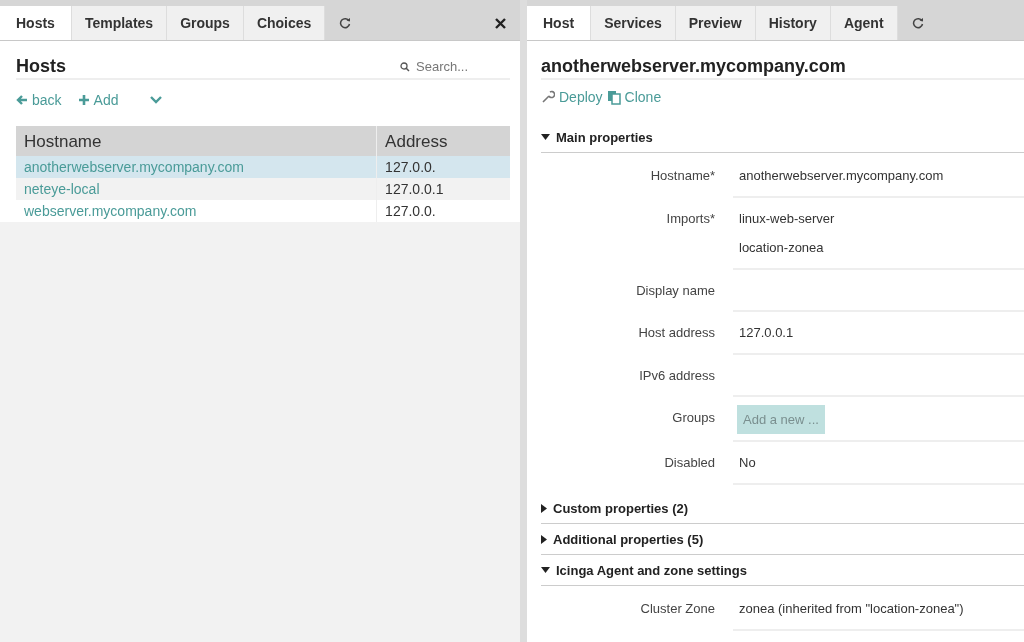 The image size is (1024, 642). Describe the element at coordinates (205, 23) in the screenshot. I see `tab: Groups` at that location.